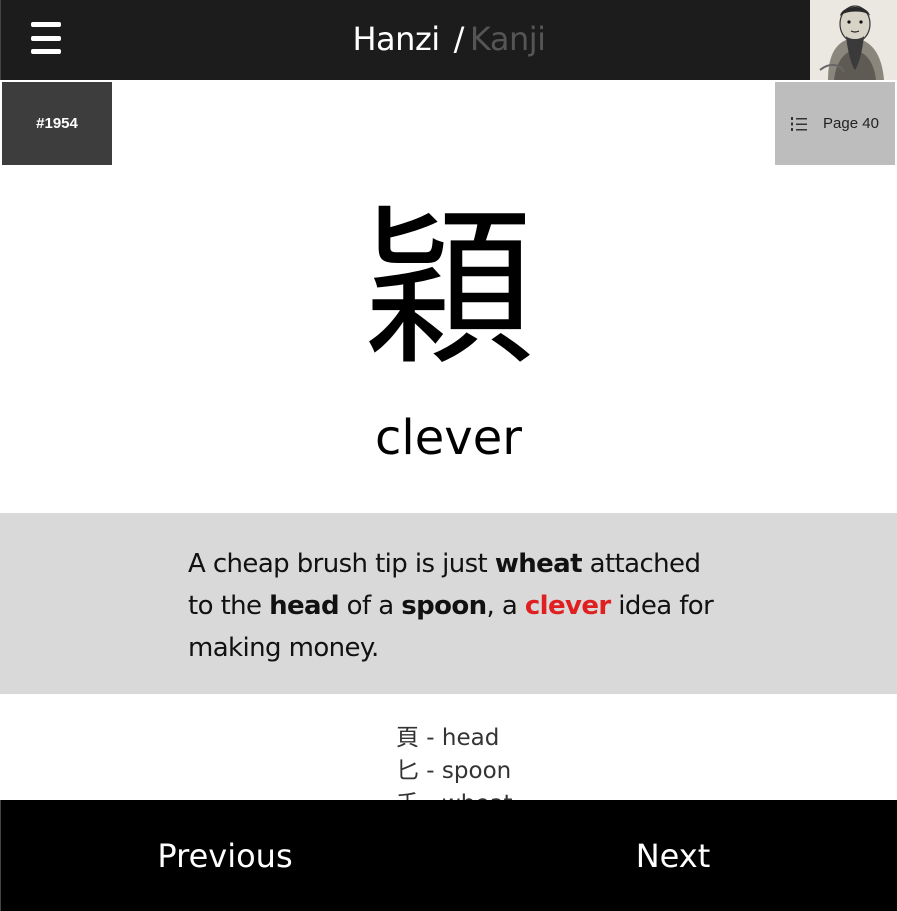 Image resolution: width=897 pixels, height=911 pixels. I want to click on component-item: 頁 - head, so click(448, 738).